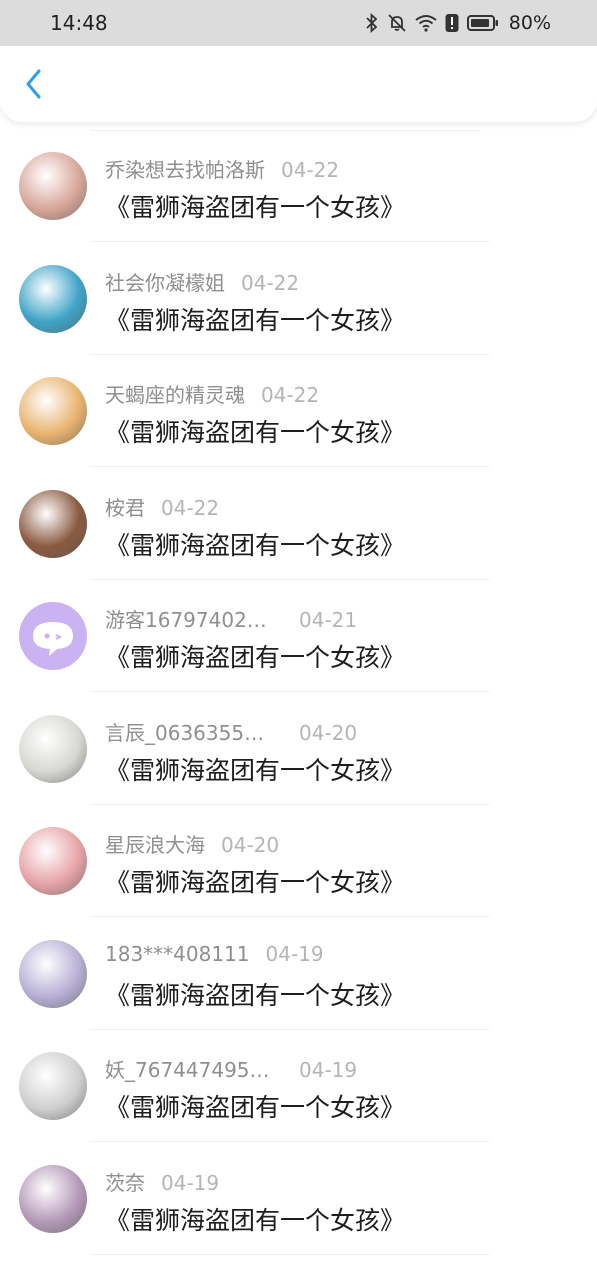 The image size is (597, 1280). I want to click on username: 茨奈, so click(125, 1181).